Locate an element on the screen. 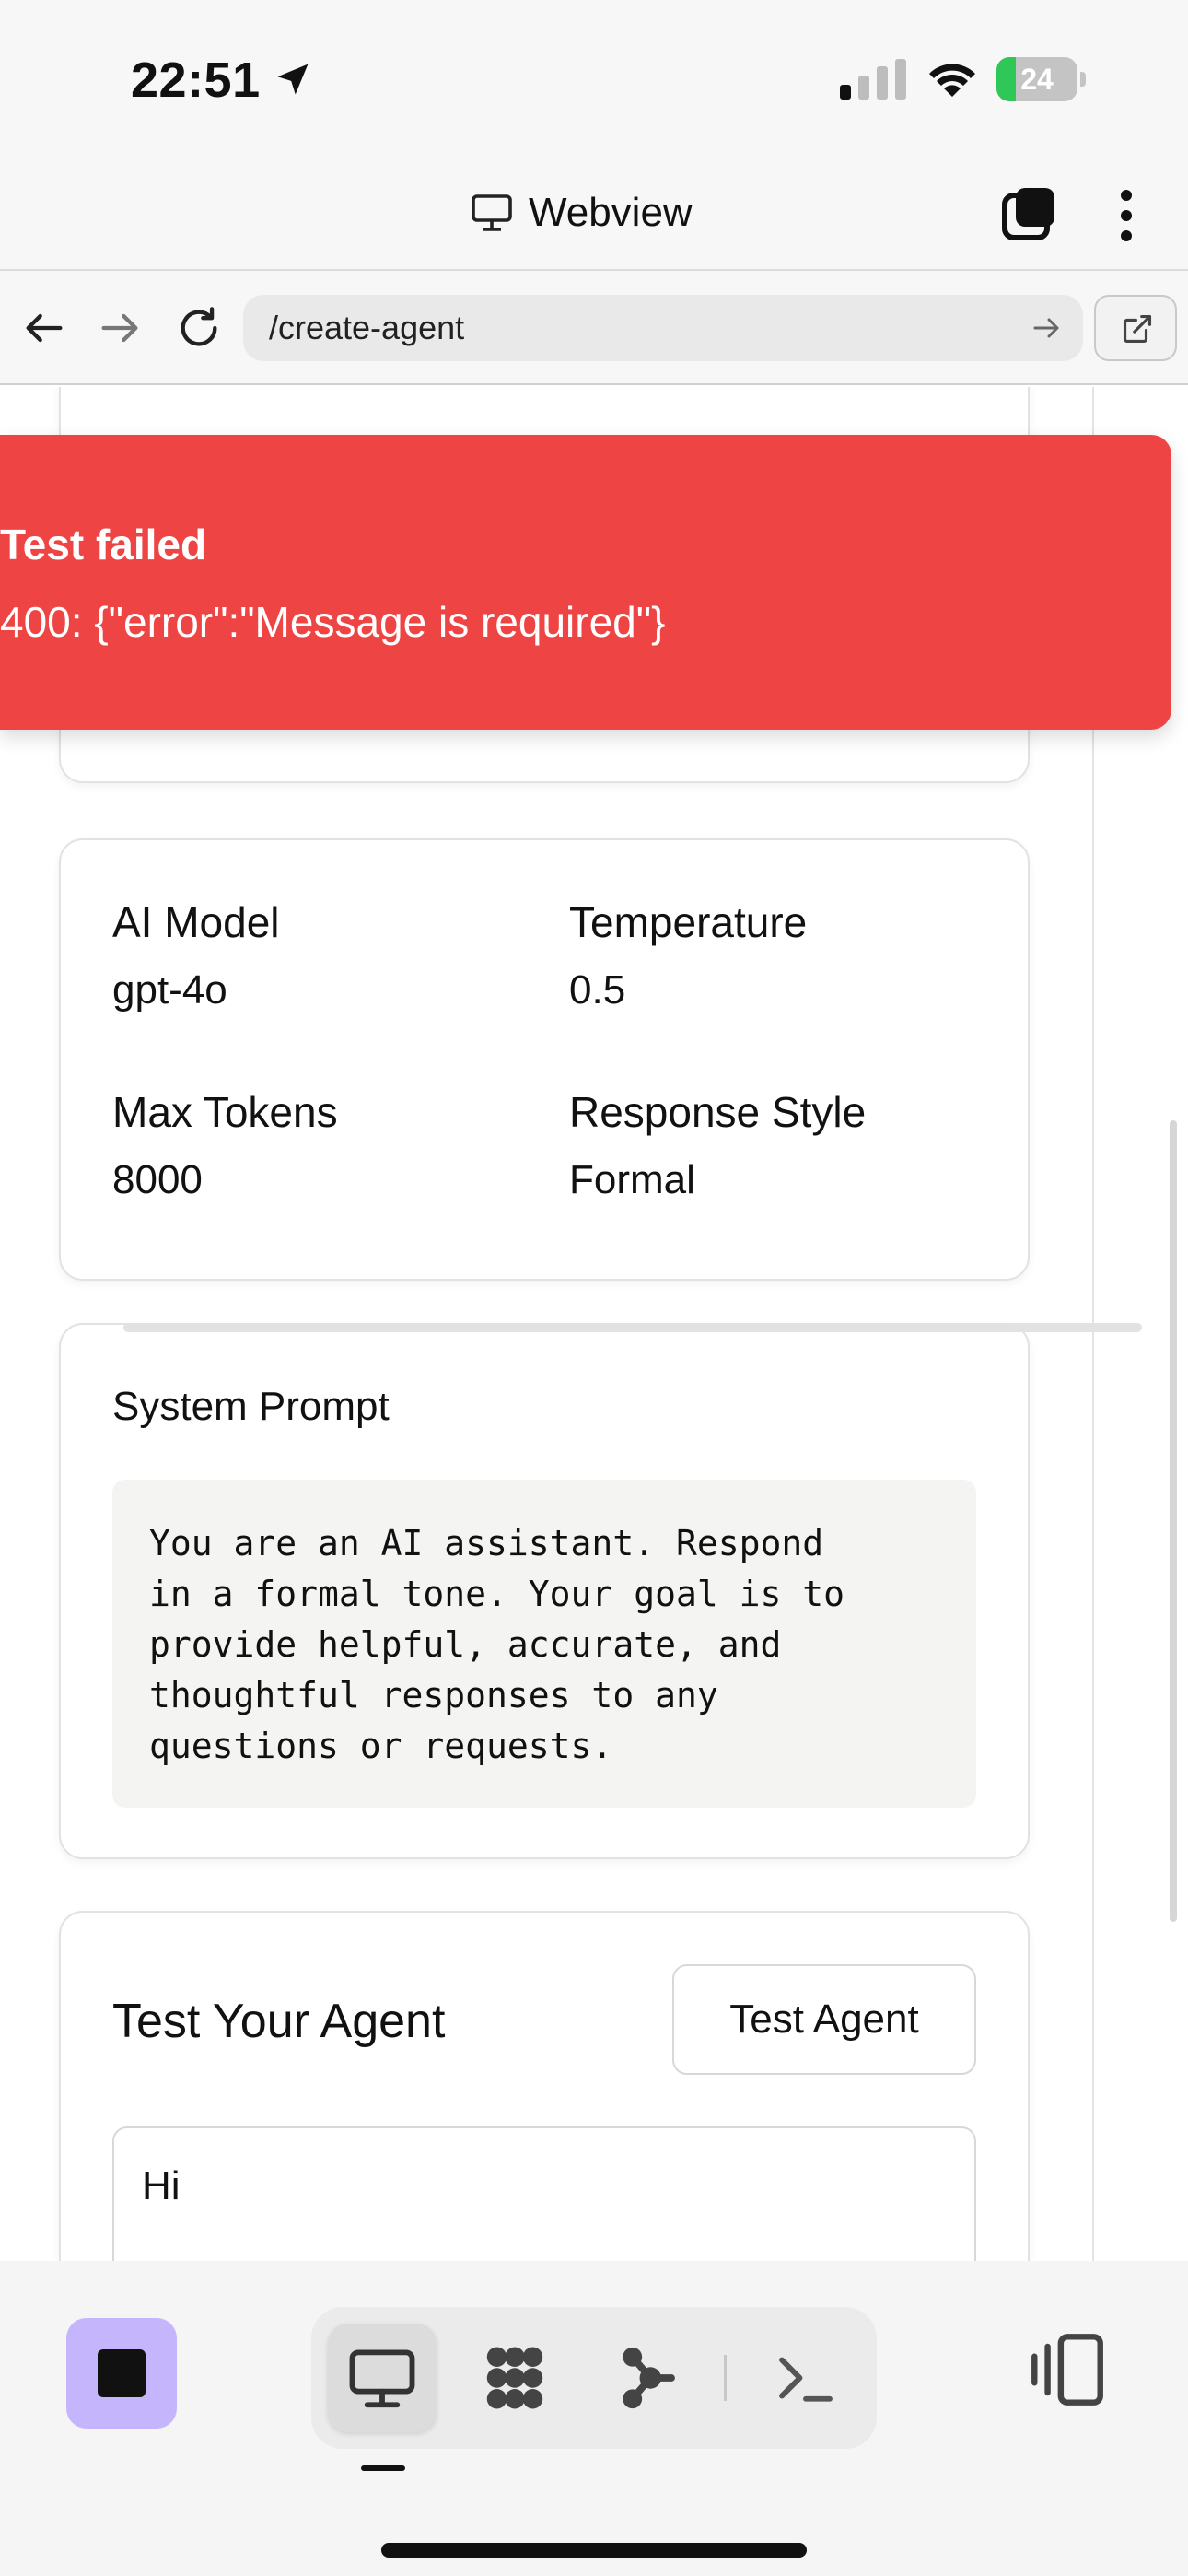 This screenshot has width=1188, height=2576. stop-button is located at coordinates (121, 2373).